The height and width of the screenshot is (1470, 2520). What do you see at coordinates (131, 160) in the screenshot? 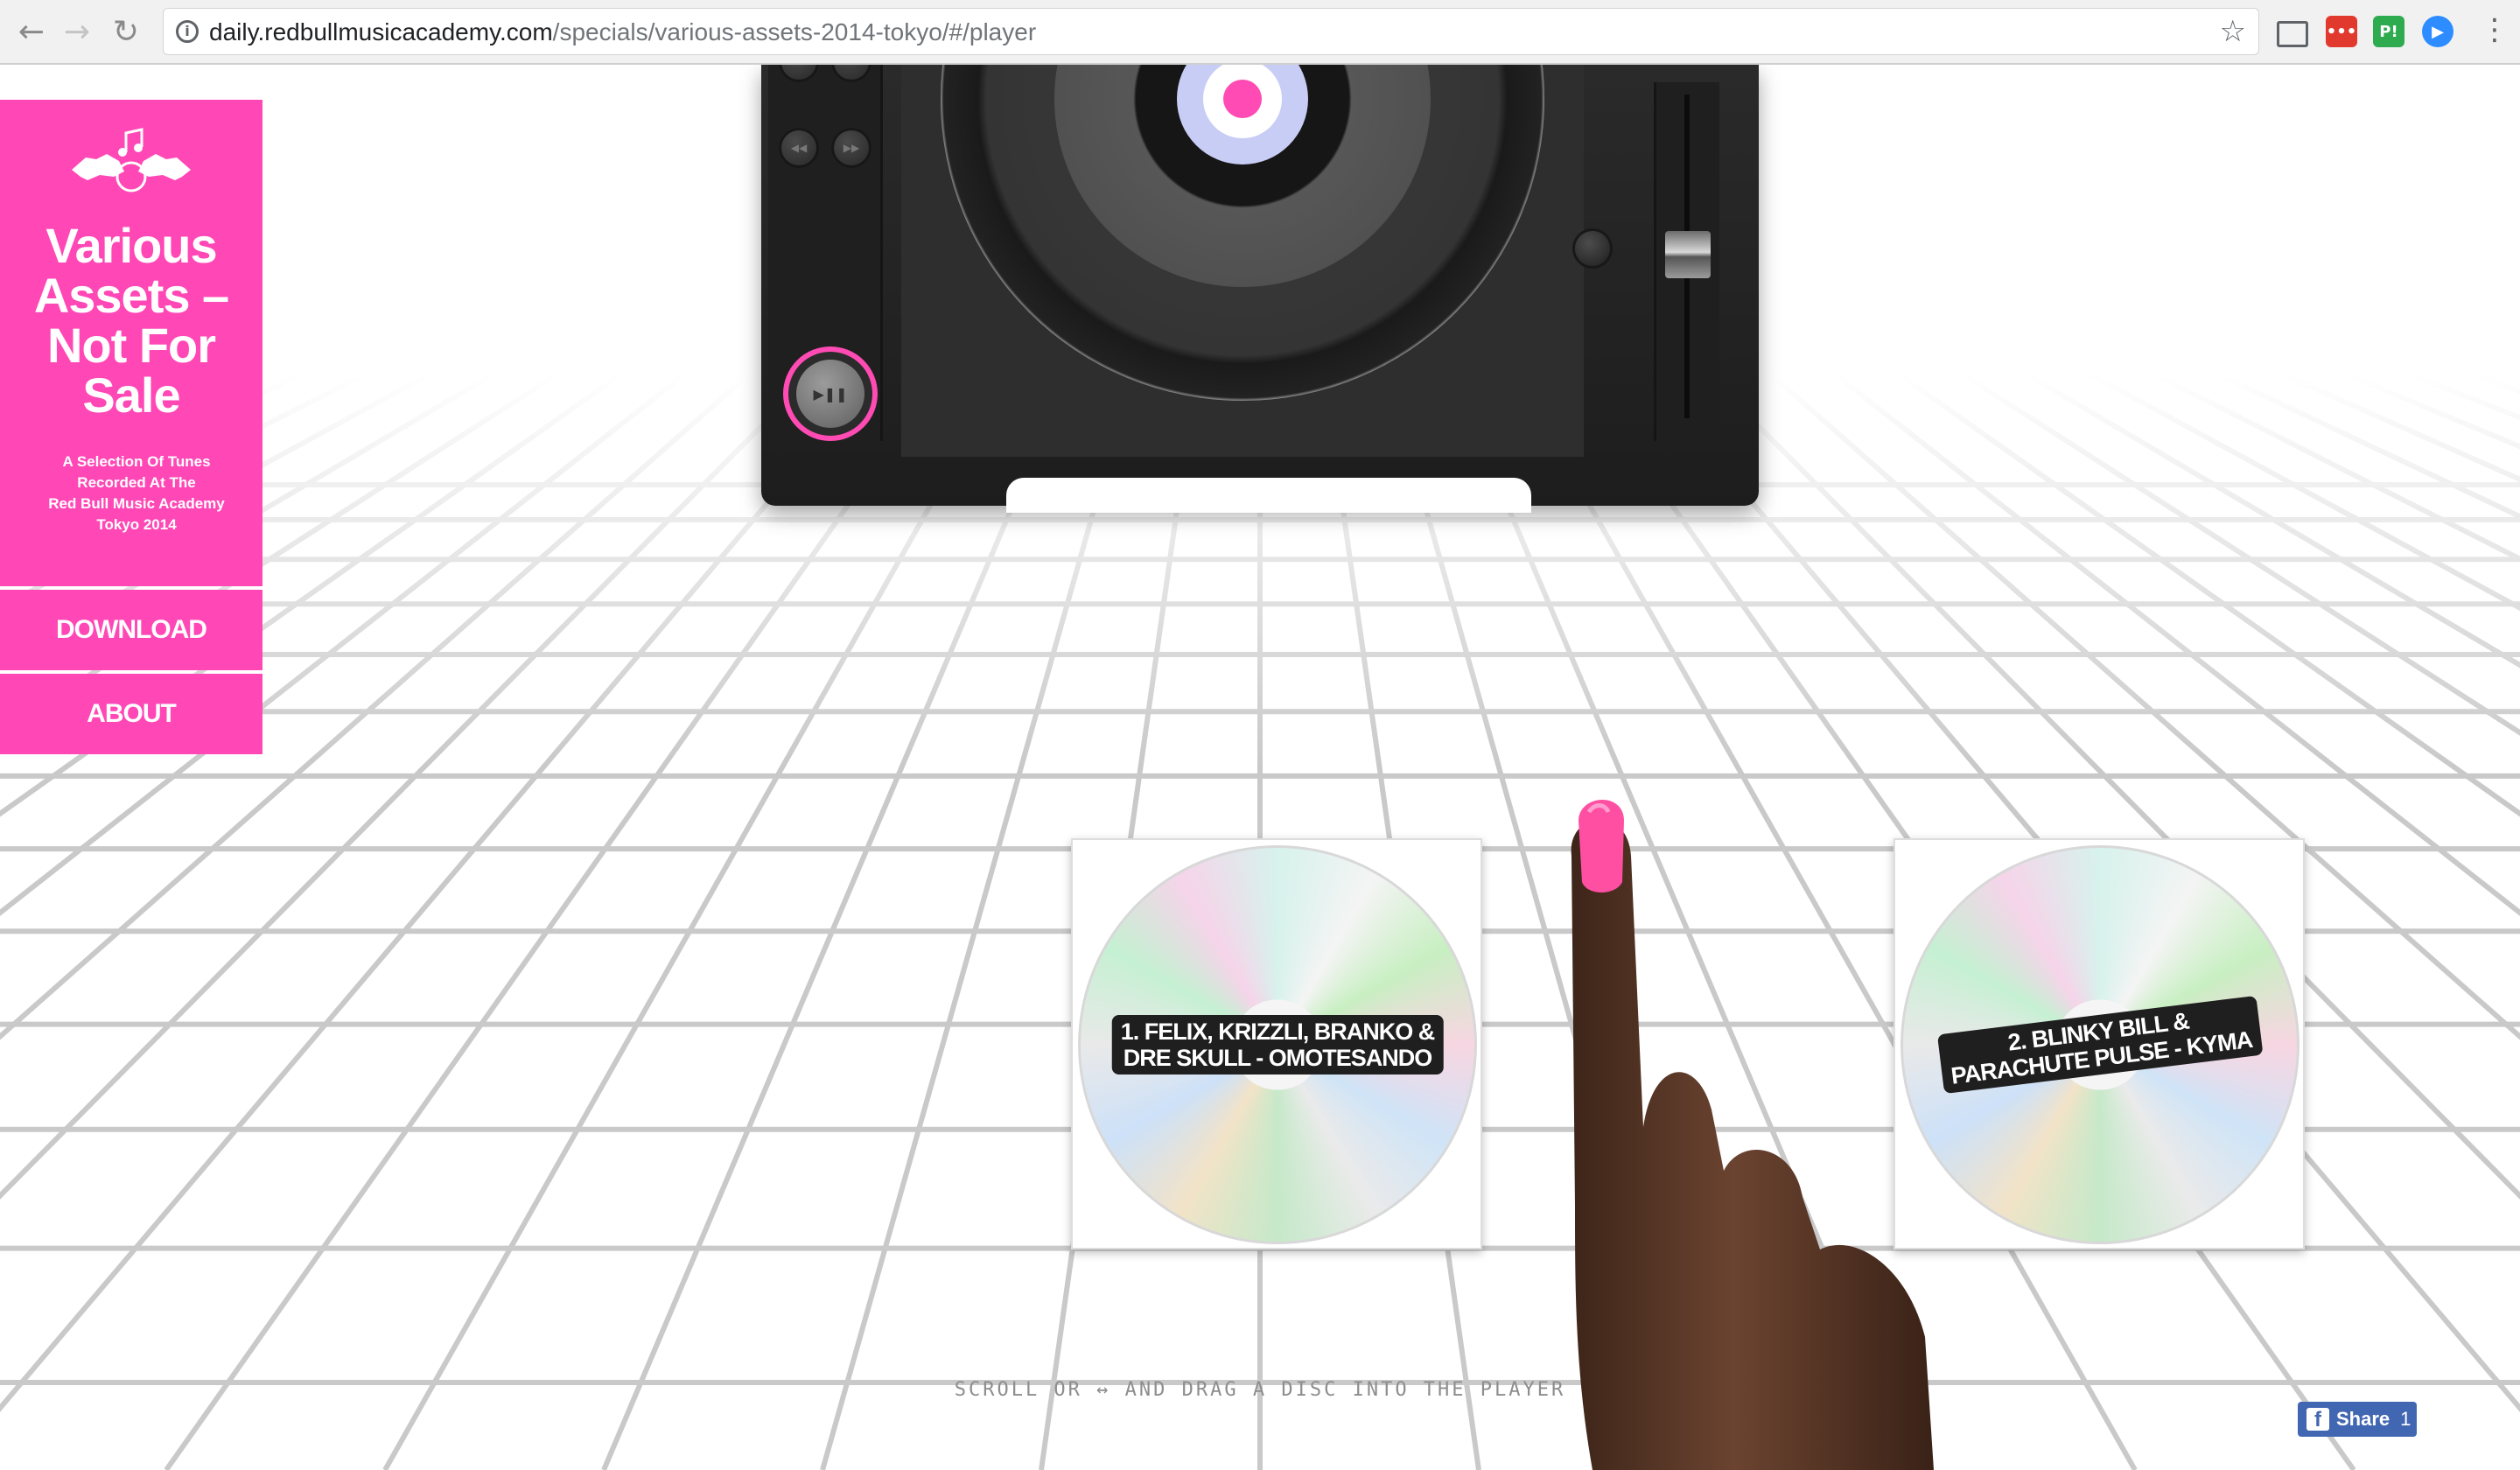
I see `red-bull-logo` at bounding box center [131, 160].